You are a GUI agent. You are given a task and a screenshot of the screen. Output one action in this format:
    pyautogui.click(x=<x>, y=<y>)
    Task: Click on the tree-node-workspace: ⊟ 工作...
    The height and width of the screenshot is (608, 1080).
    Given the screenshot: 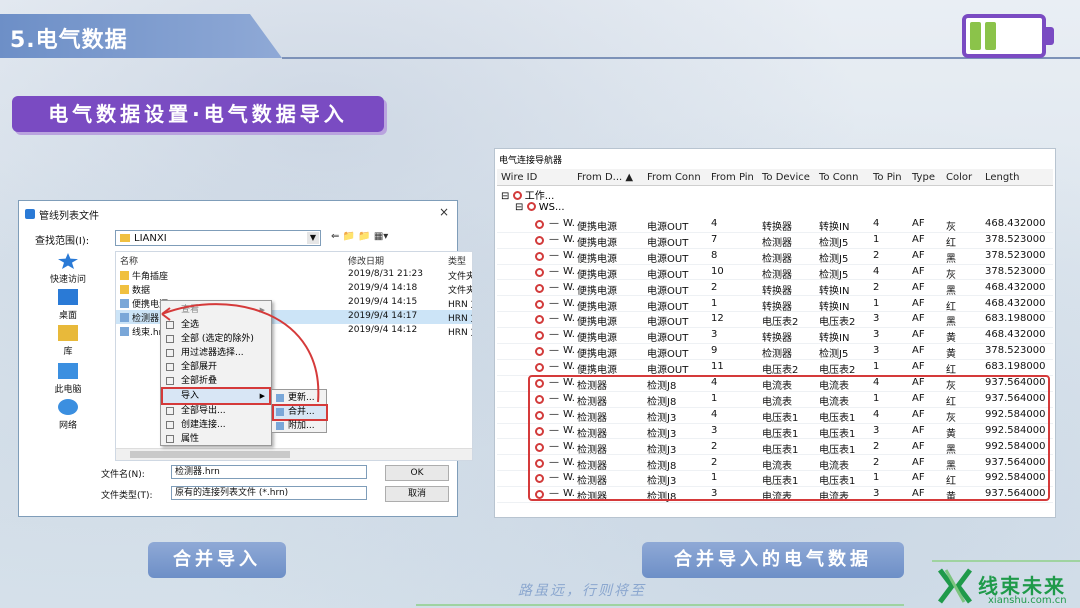 What is the action you would take?
    pyautogui.click(x=775, y=194)
    